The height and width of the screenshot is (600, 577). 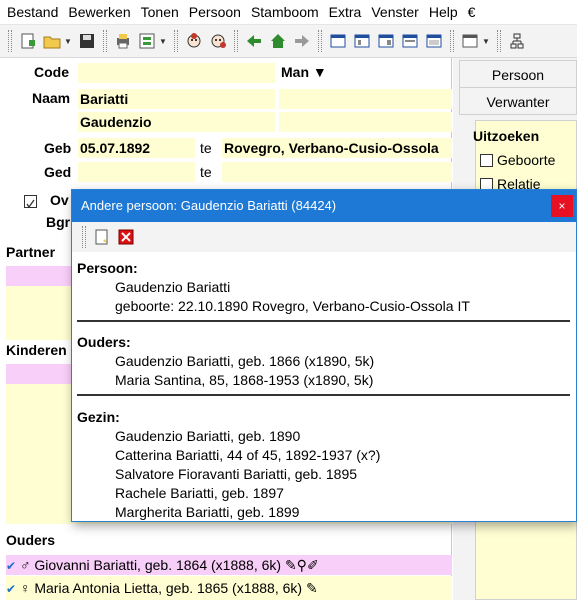 I want to click on gezin-heading: Gezin:, so click(x=98, y=417).